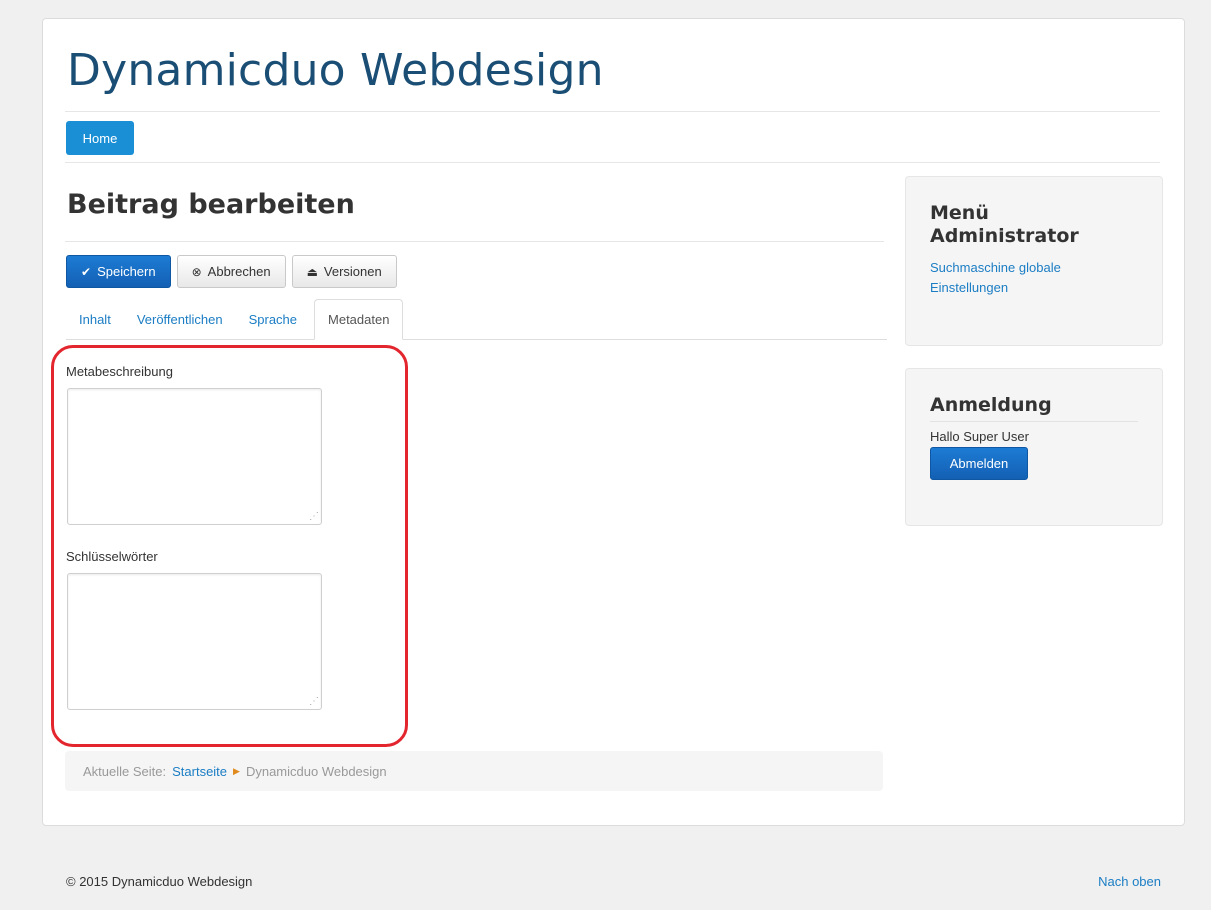 Image resolution: width=1211 pixels, height=910 pixels. I want to click on admin-menu-title: Menü Administrator, so click(1004, 224).